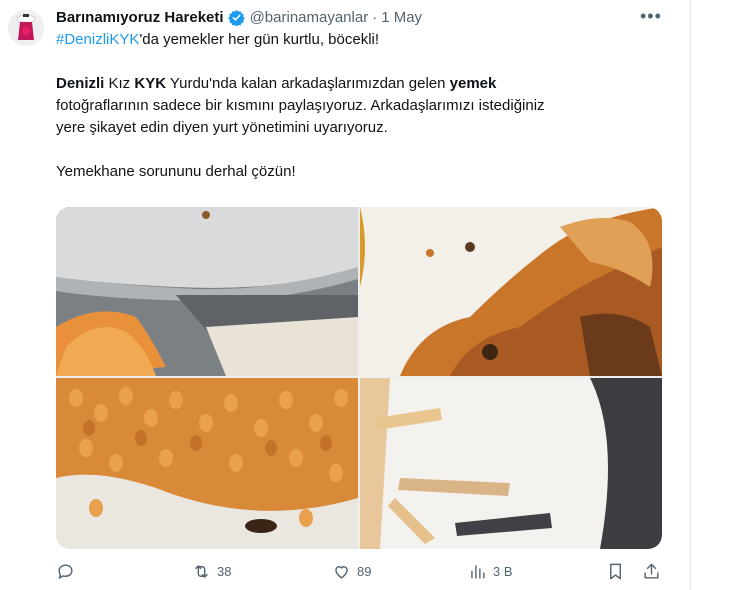 Image resolution: width=750 pixels, height=590 pixels. Describe the element at coordinates (236, 17) in the screenshot. I see `verified-badge-icon` at that location.